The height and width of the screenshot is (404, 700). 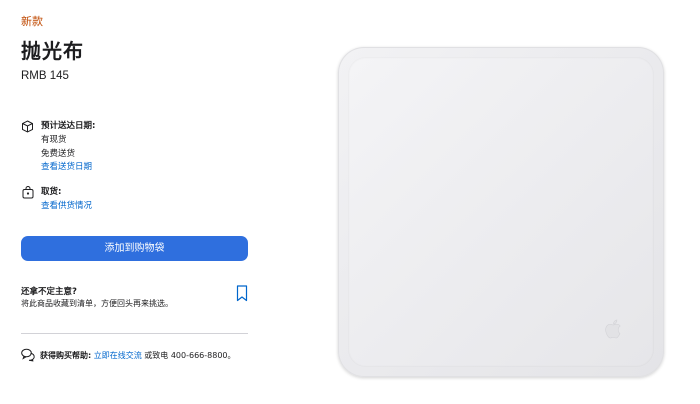 What do you see at coordinates (68, 126) in the screenshot?
I see `delivery-title: 预计送达日期:` at bounding box center [68, 126].